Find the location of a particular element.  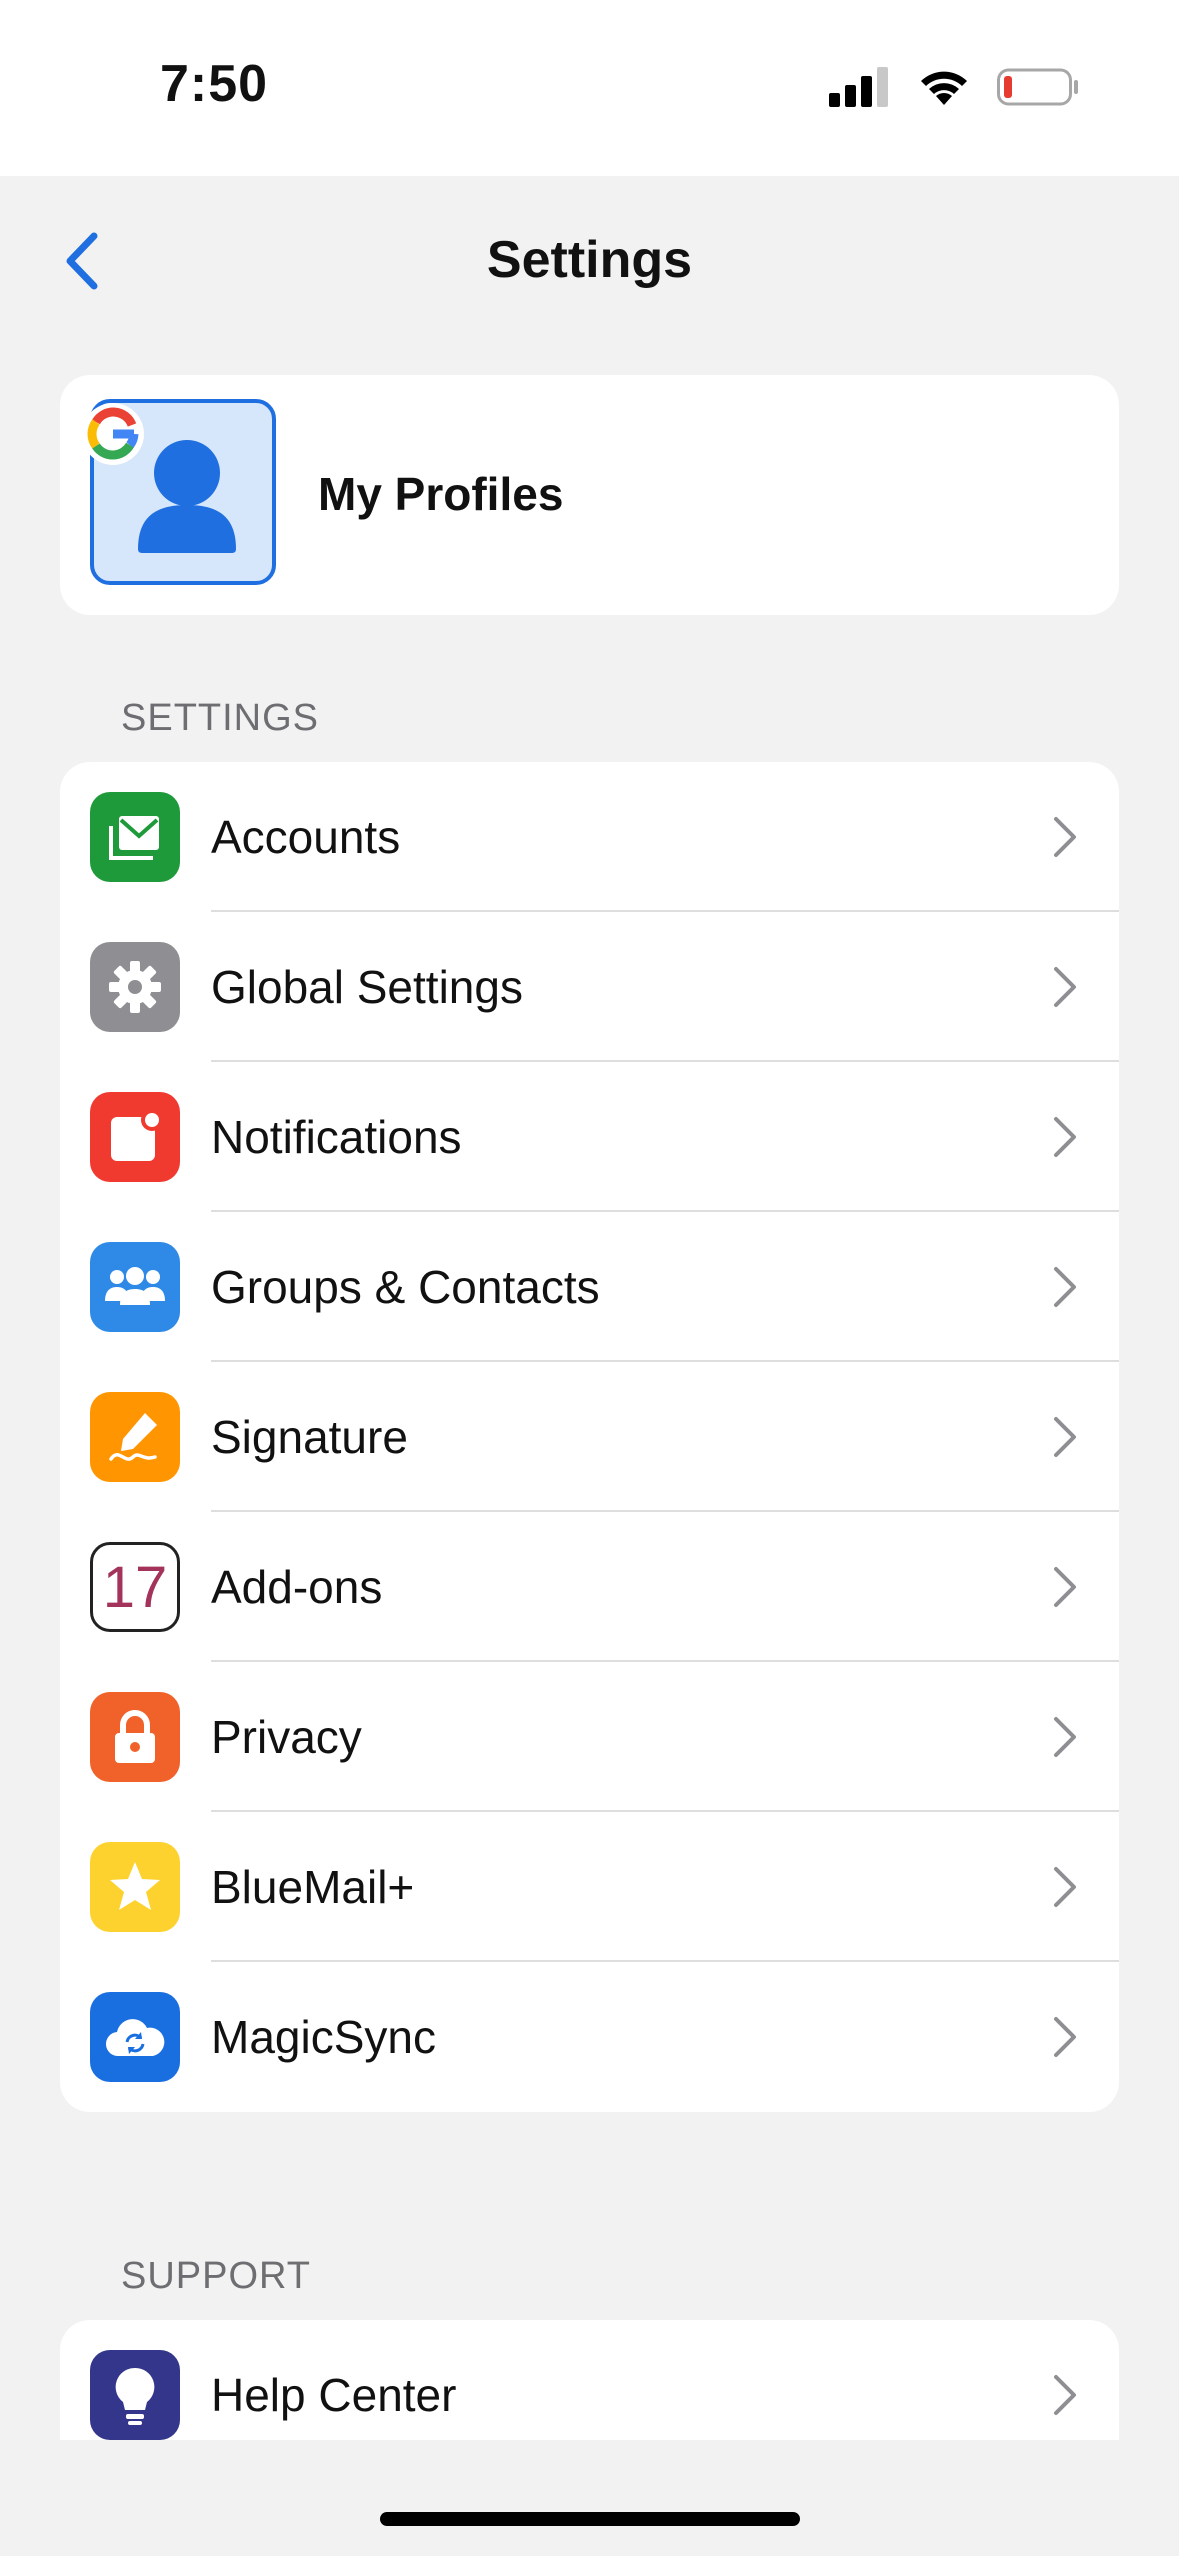

google-icon is located at coordinates (113, 434).